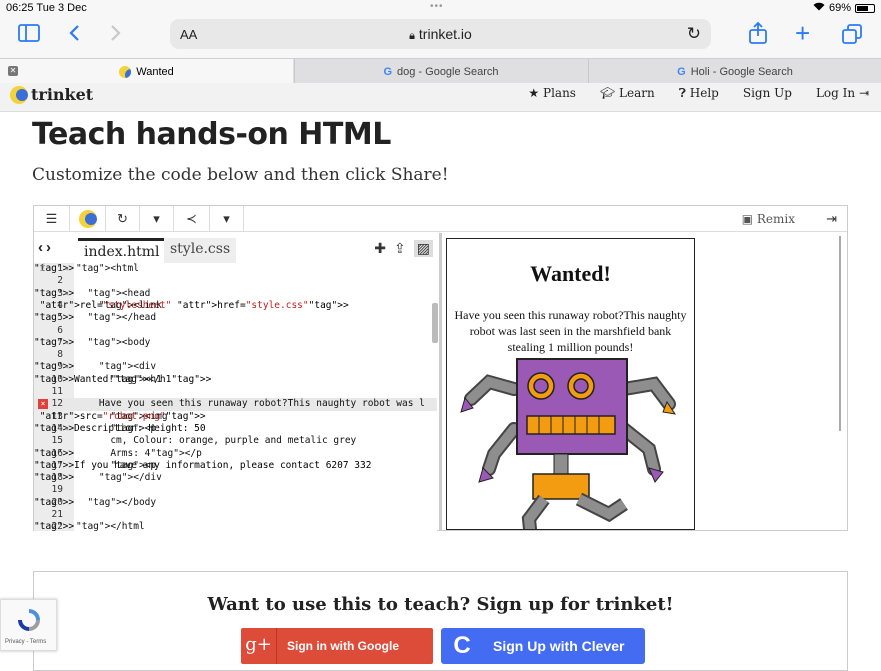  Describe the element at coordinates (116, 35) in the screenshot. I see `forward-icon` at that location.